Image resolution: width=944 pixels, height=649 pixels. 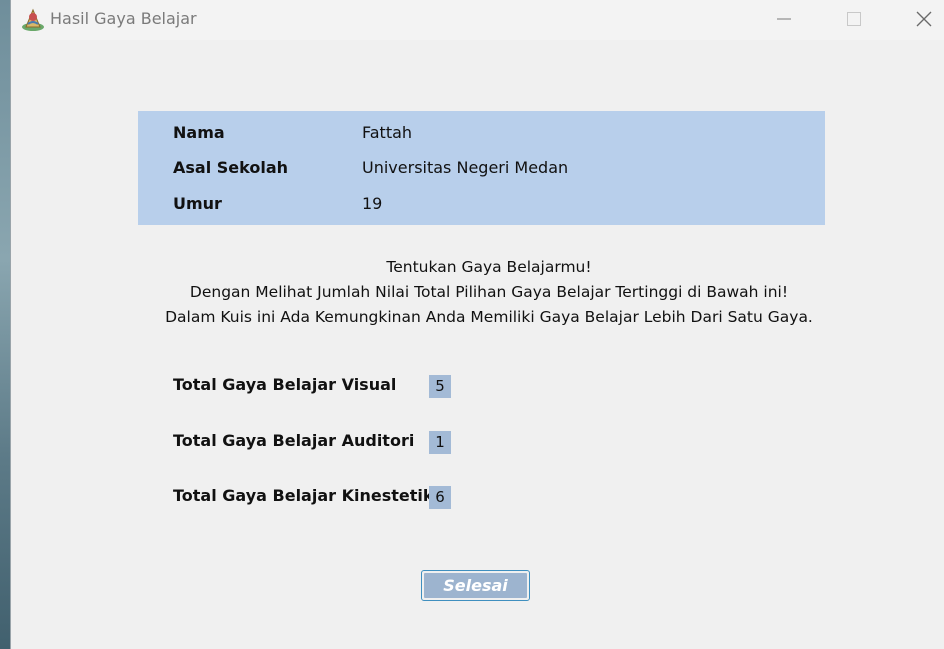 I want to click on finish-button-label: Selesai, so click(x=475, y=585).